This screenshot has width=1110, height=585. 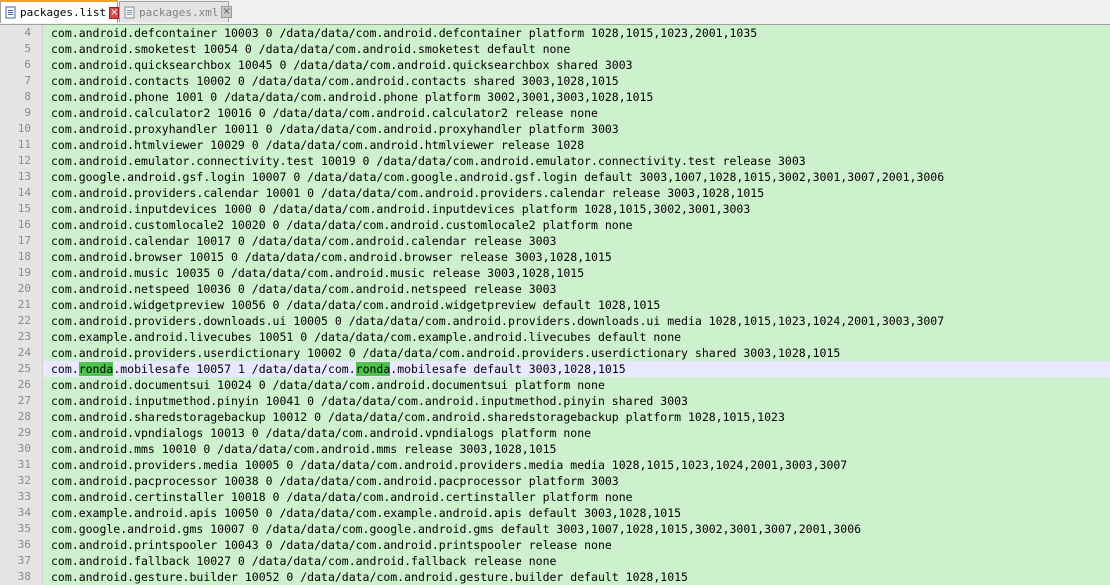 What do you see at coordinates (175, 11) in the screenshot?
I see `tab-packages-xml: packages.xml ×` at bounding box center [175, 11].